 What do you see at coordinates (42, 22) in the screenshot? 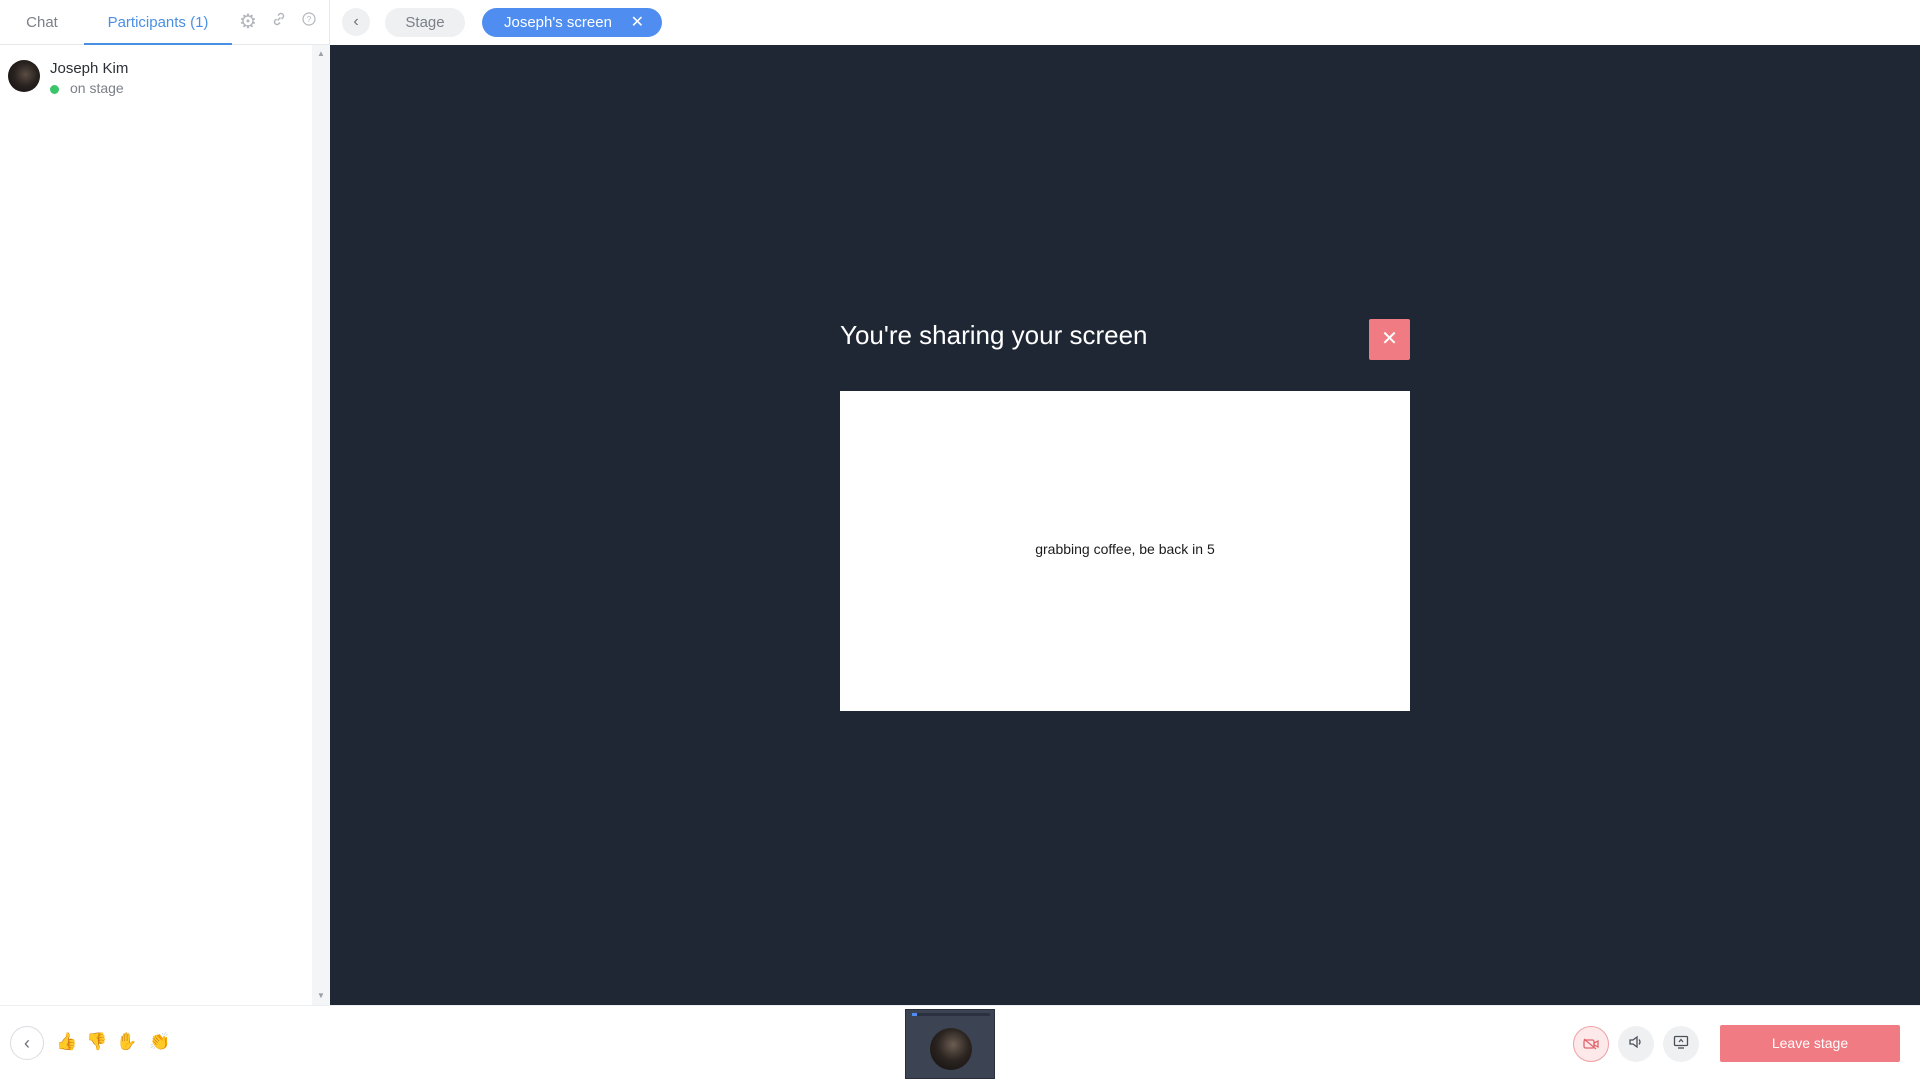
I see `tab-chat: Chat` at bounding box center [42, 22].